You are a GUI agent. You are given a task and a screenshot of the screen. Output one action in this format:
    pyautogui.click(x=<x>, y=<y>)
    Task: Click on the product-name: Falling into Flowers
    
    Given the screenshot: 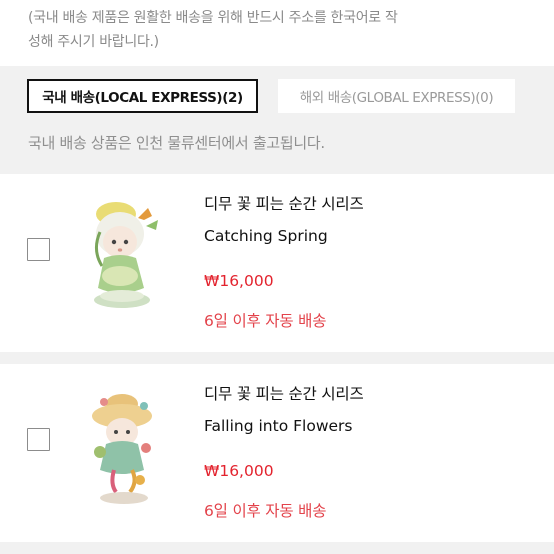 What is the action you would take?
    pyautogui.click(x=278, y=426)
    